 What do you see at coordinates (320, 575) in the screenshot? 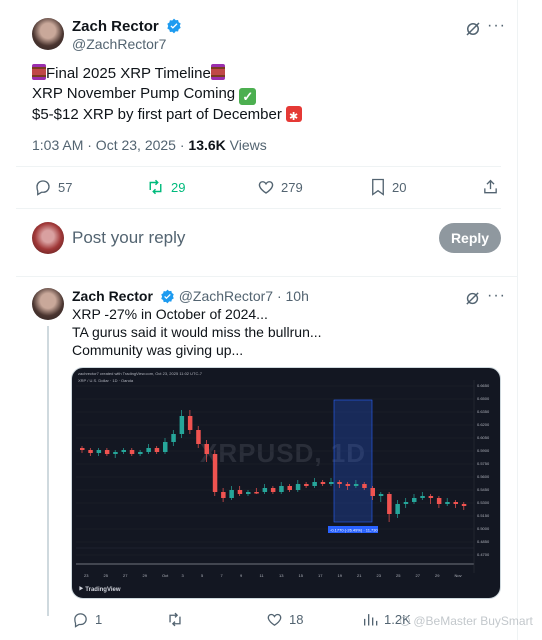
I see `x-tick-label: 17` at bounding box center [320, 575].